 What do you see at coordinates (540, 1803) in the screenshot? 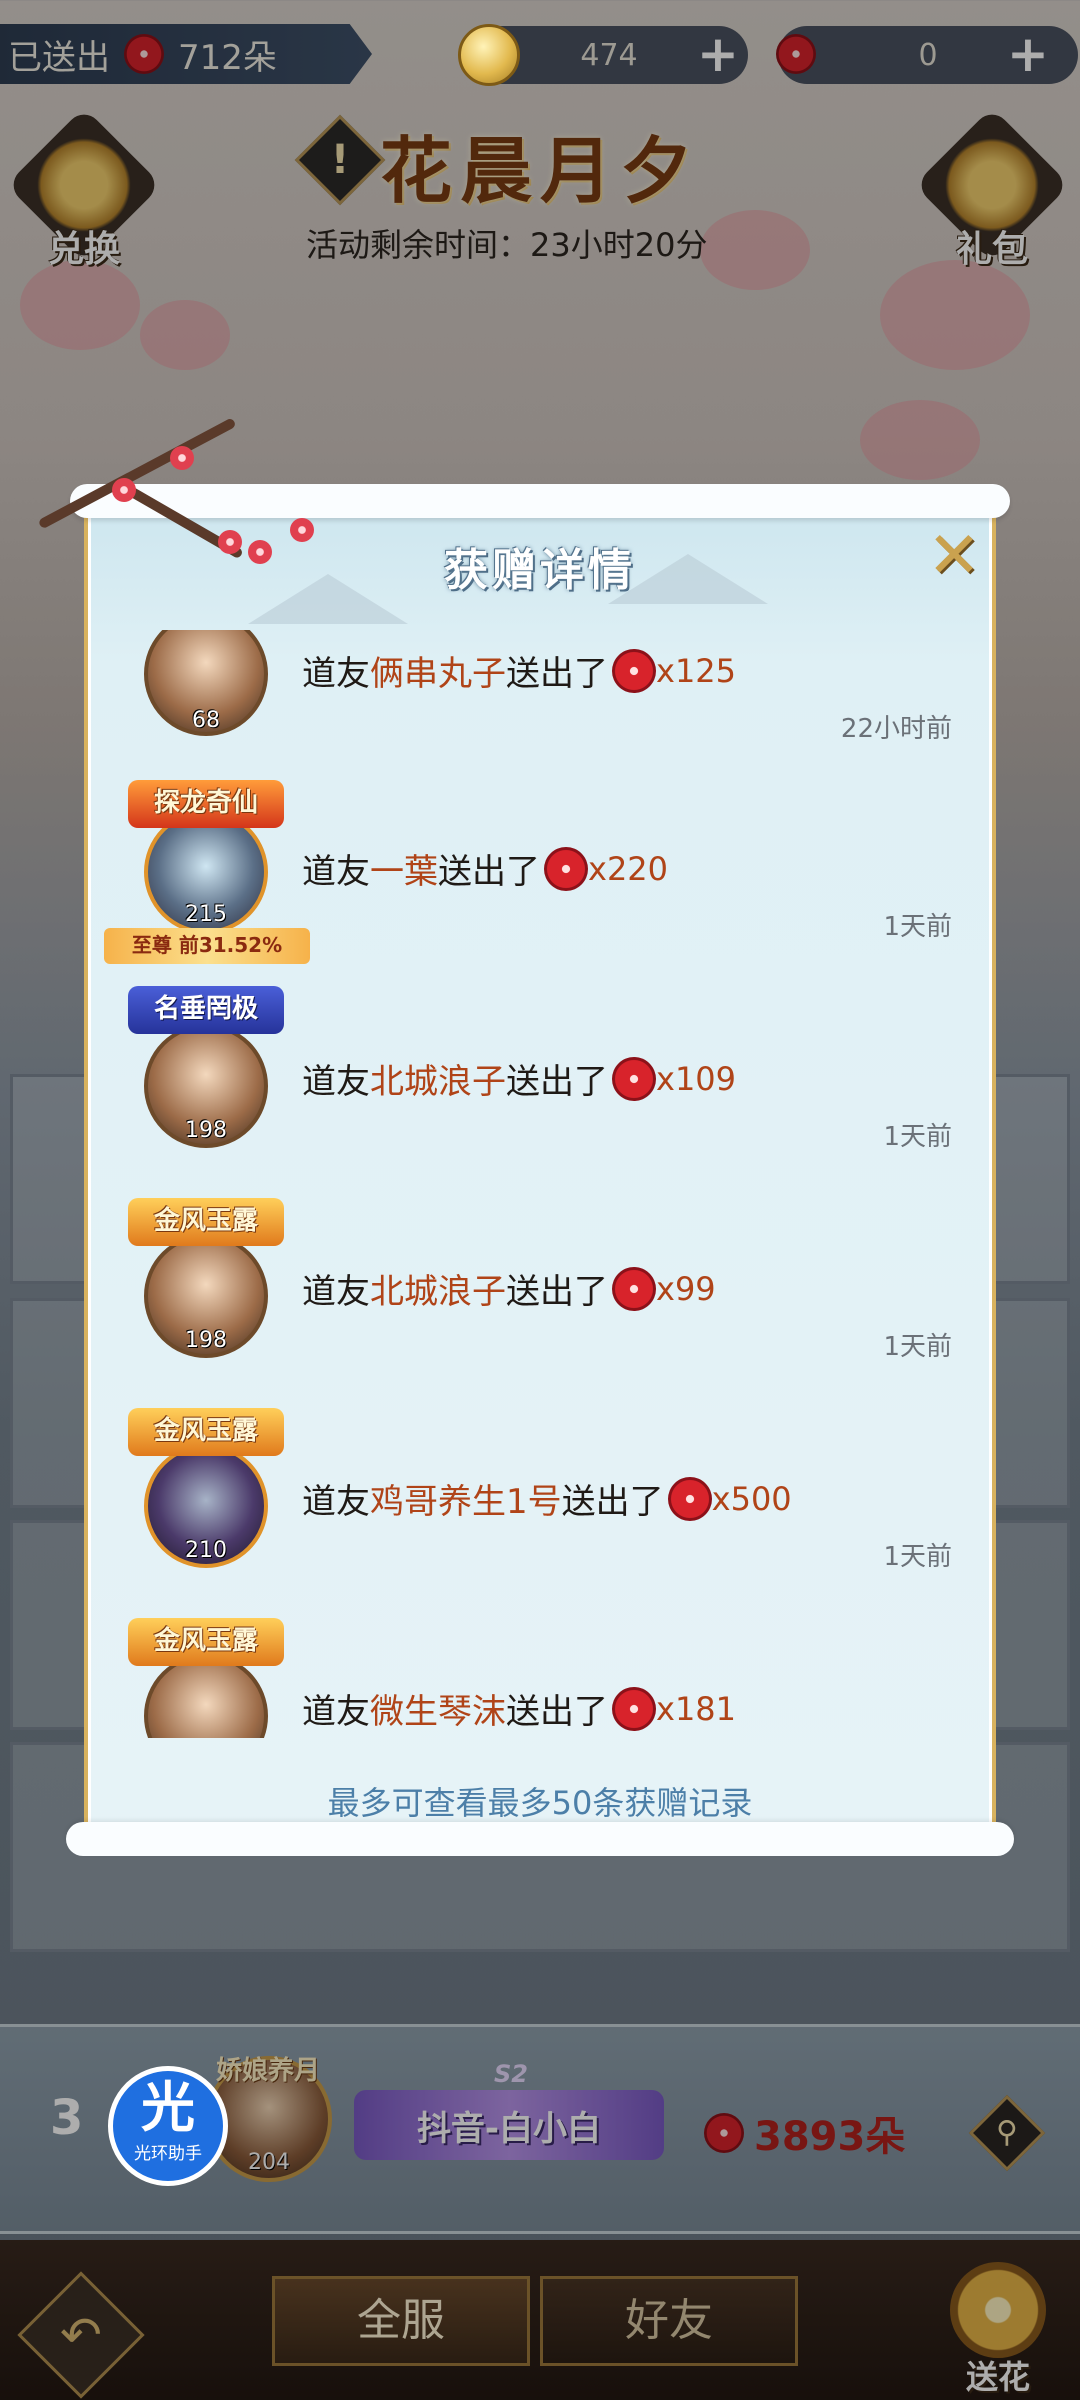
I see `record-limit-note: 最多可查看最多50条获赠记录` at bounding box center [540, 1803].